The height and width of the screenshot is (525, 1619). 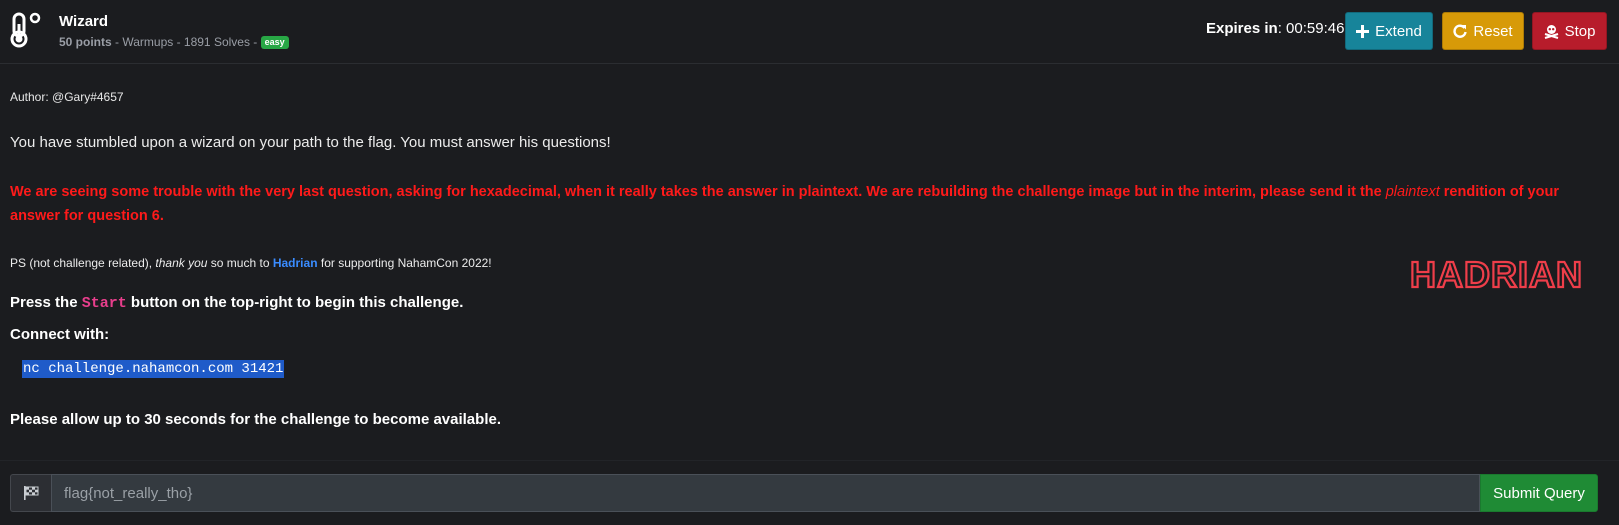 I want to click on stop-button: Stop, so click(x=1569, y=31).